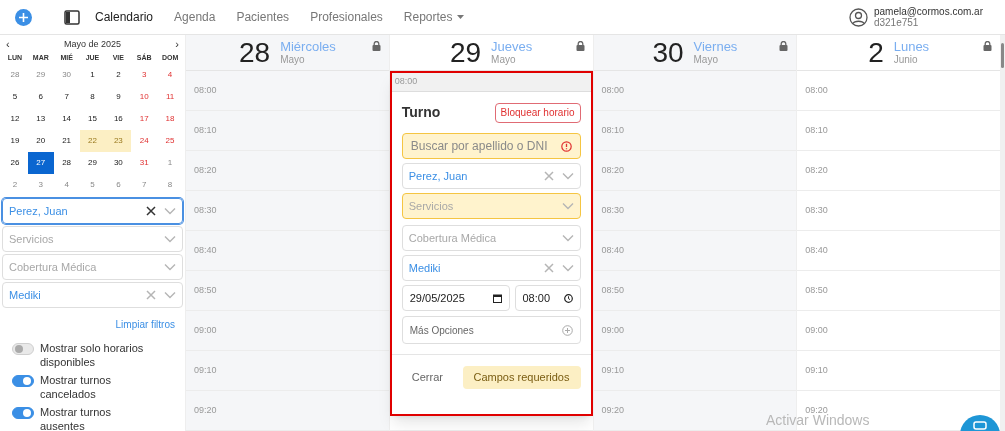  Describe the element at coordinates (66, 141) in the screenshot. I see `calendar-day: 21` at that location.